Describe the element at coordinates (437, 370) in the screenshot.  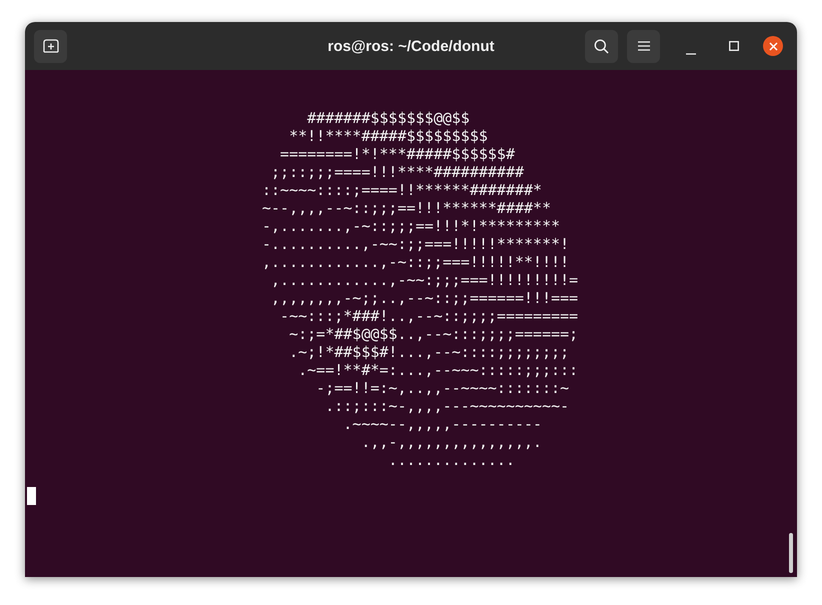
I see `terminal-line: .~==!**#*=:...,--~~~:::::;;;:::` at that location.